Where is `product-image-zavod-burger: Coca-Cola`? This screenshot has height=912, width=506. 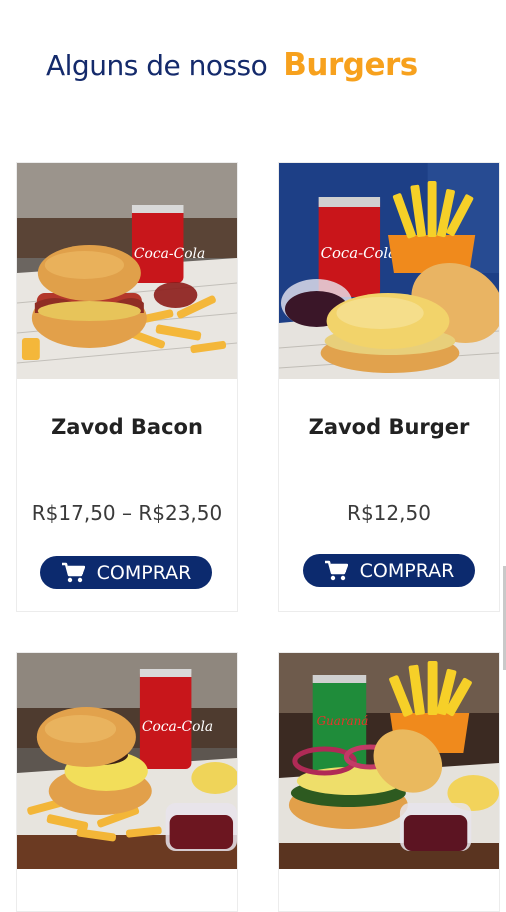 product-image-zavod-burger: Coca-Cola is located at coordinates (389, 271).